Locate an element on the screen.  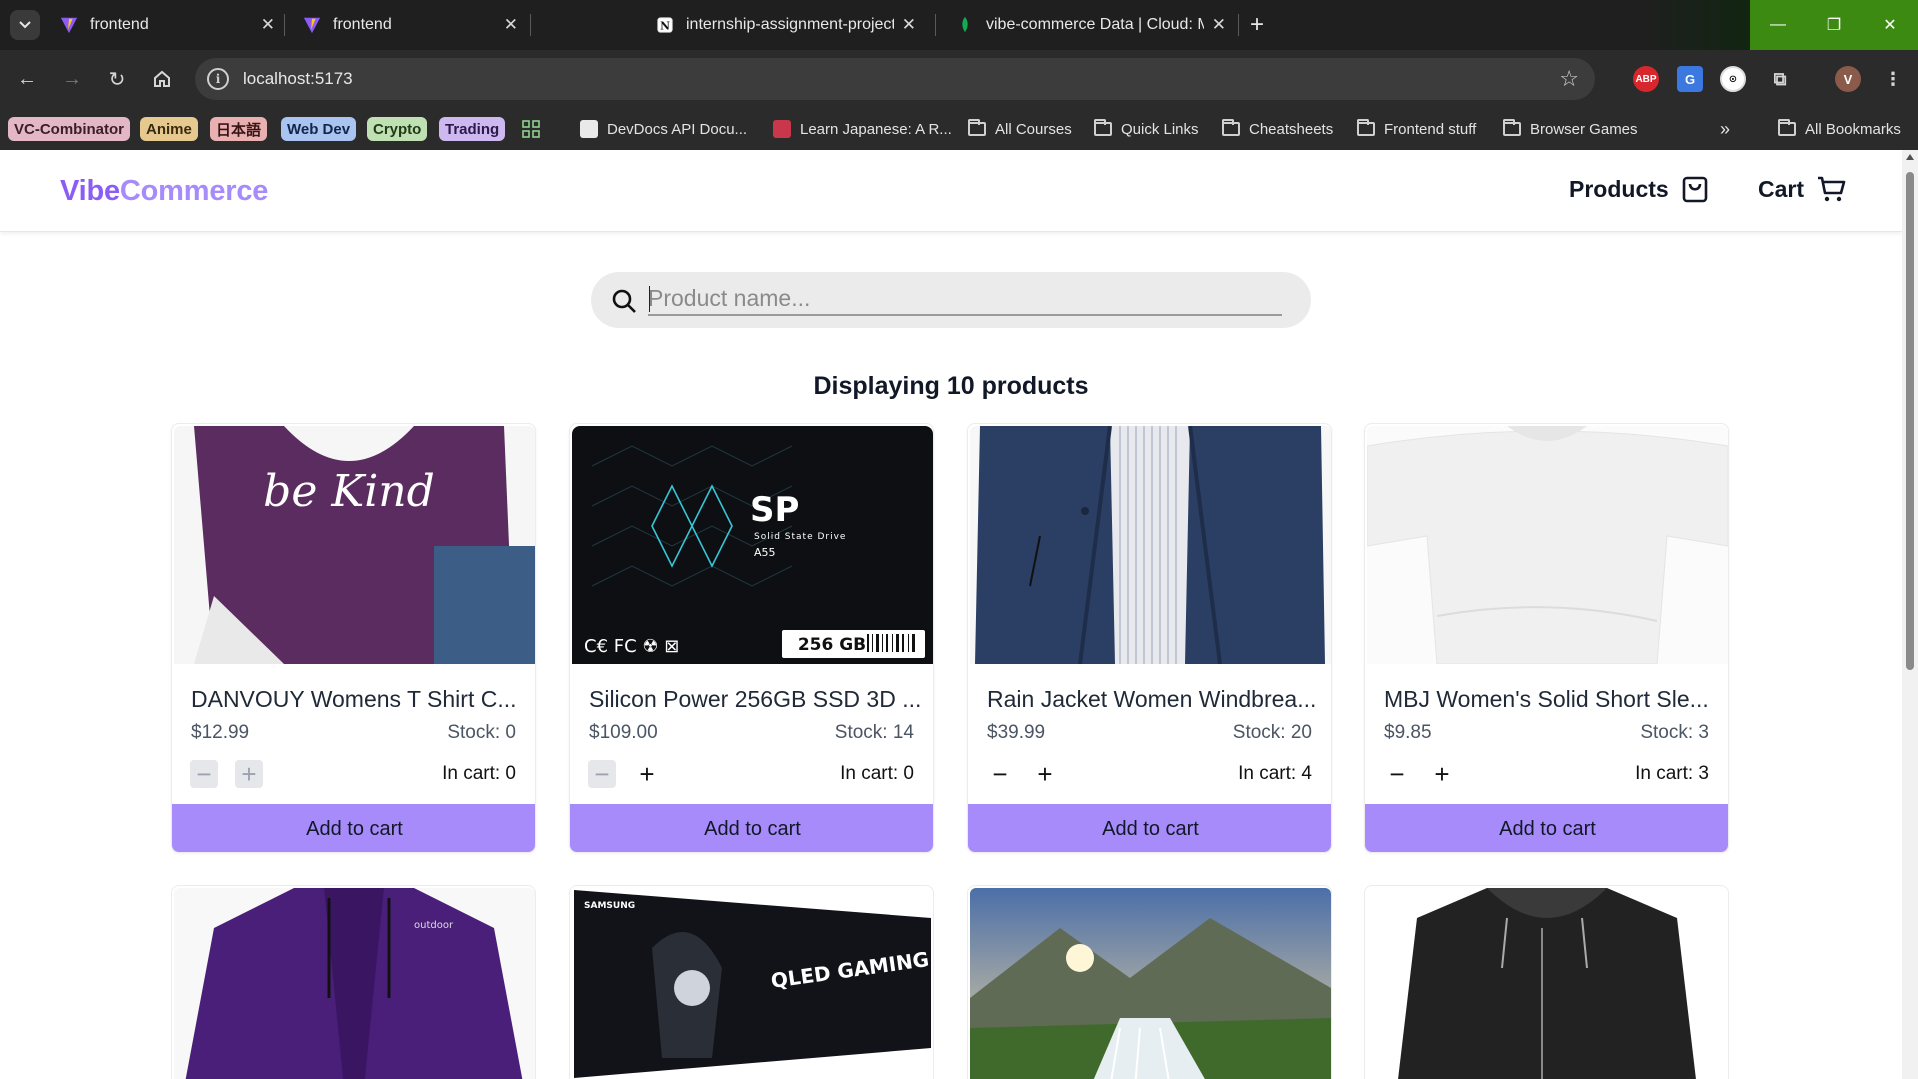
bookmark-folder-browser-games: Browser Games is located at coordinates (1570, 129).